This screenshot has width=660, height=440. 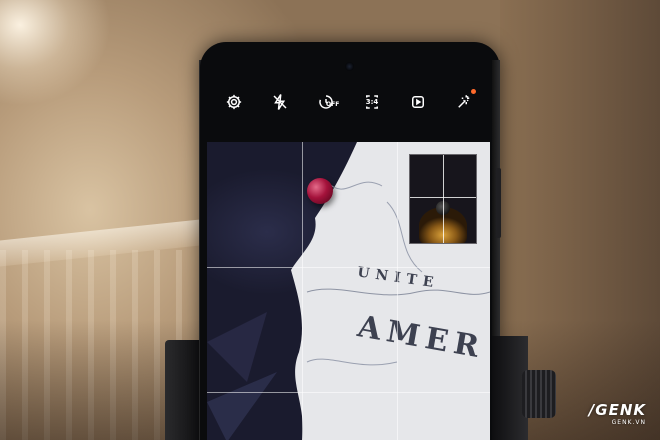 I want to click on motion-photo-icon, so click(x=418, y=102).